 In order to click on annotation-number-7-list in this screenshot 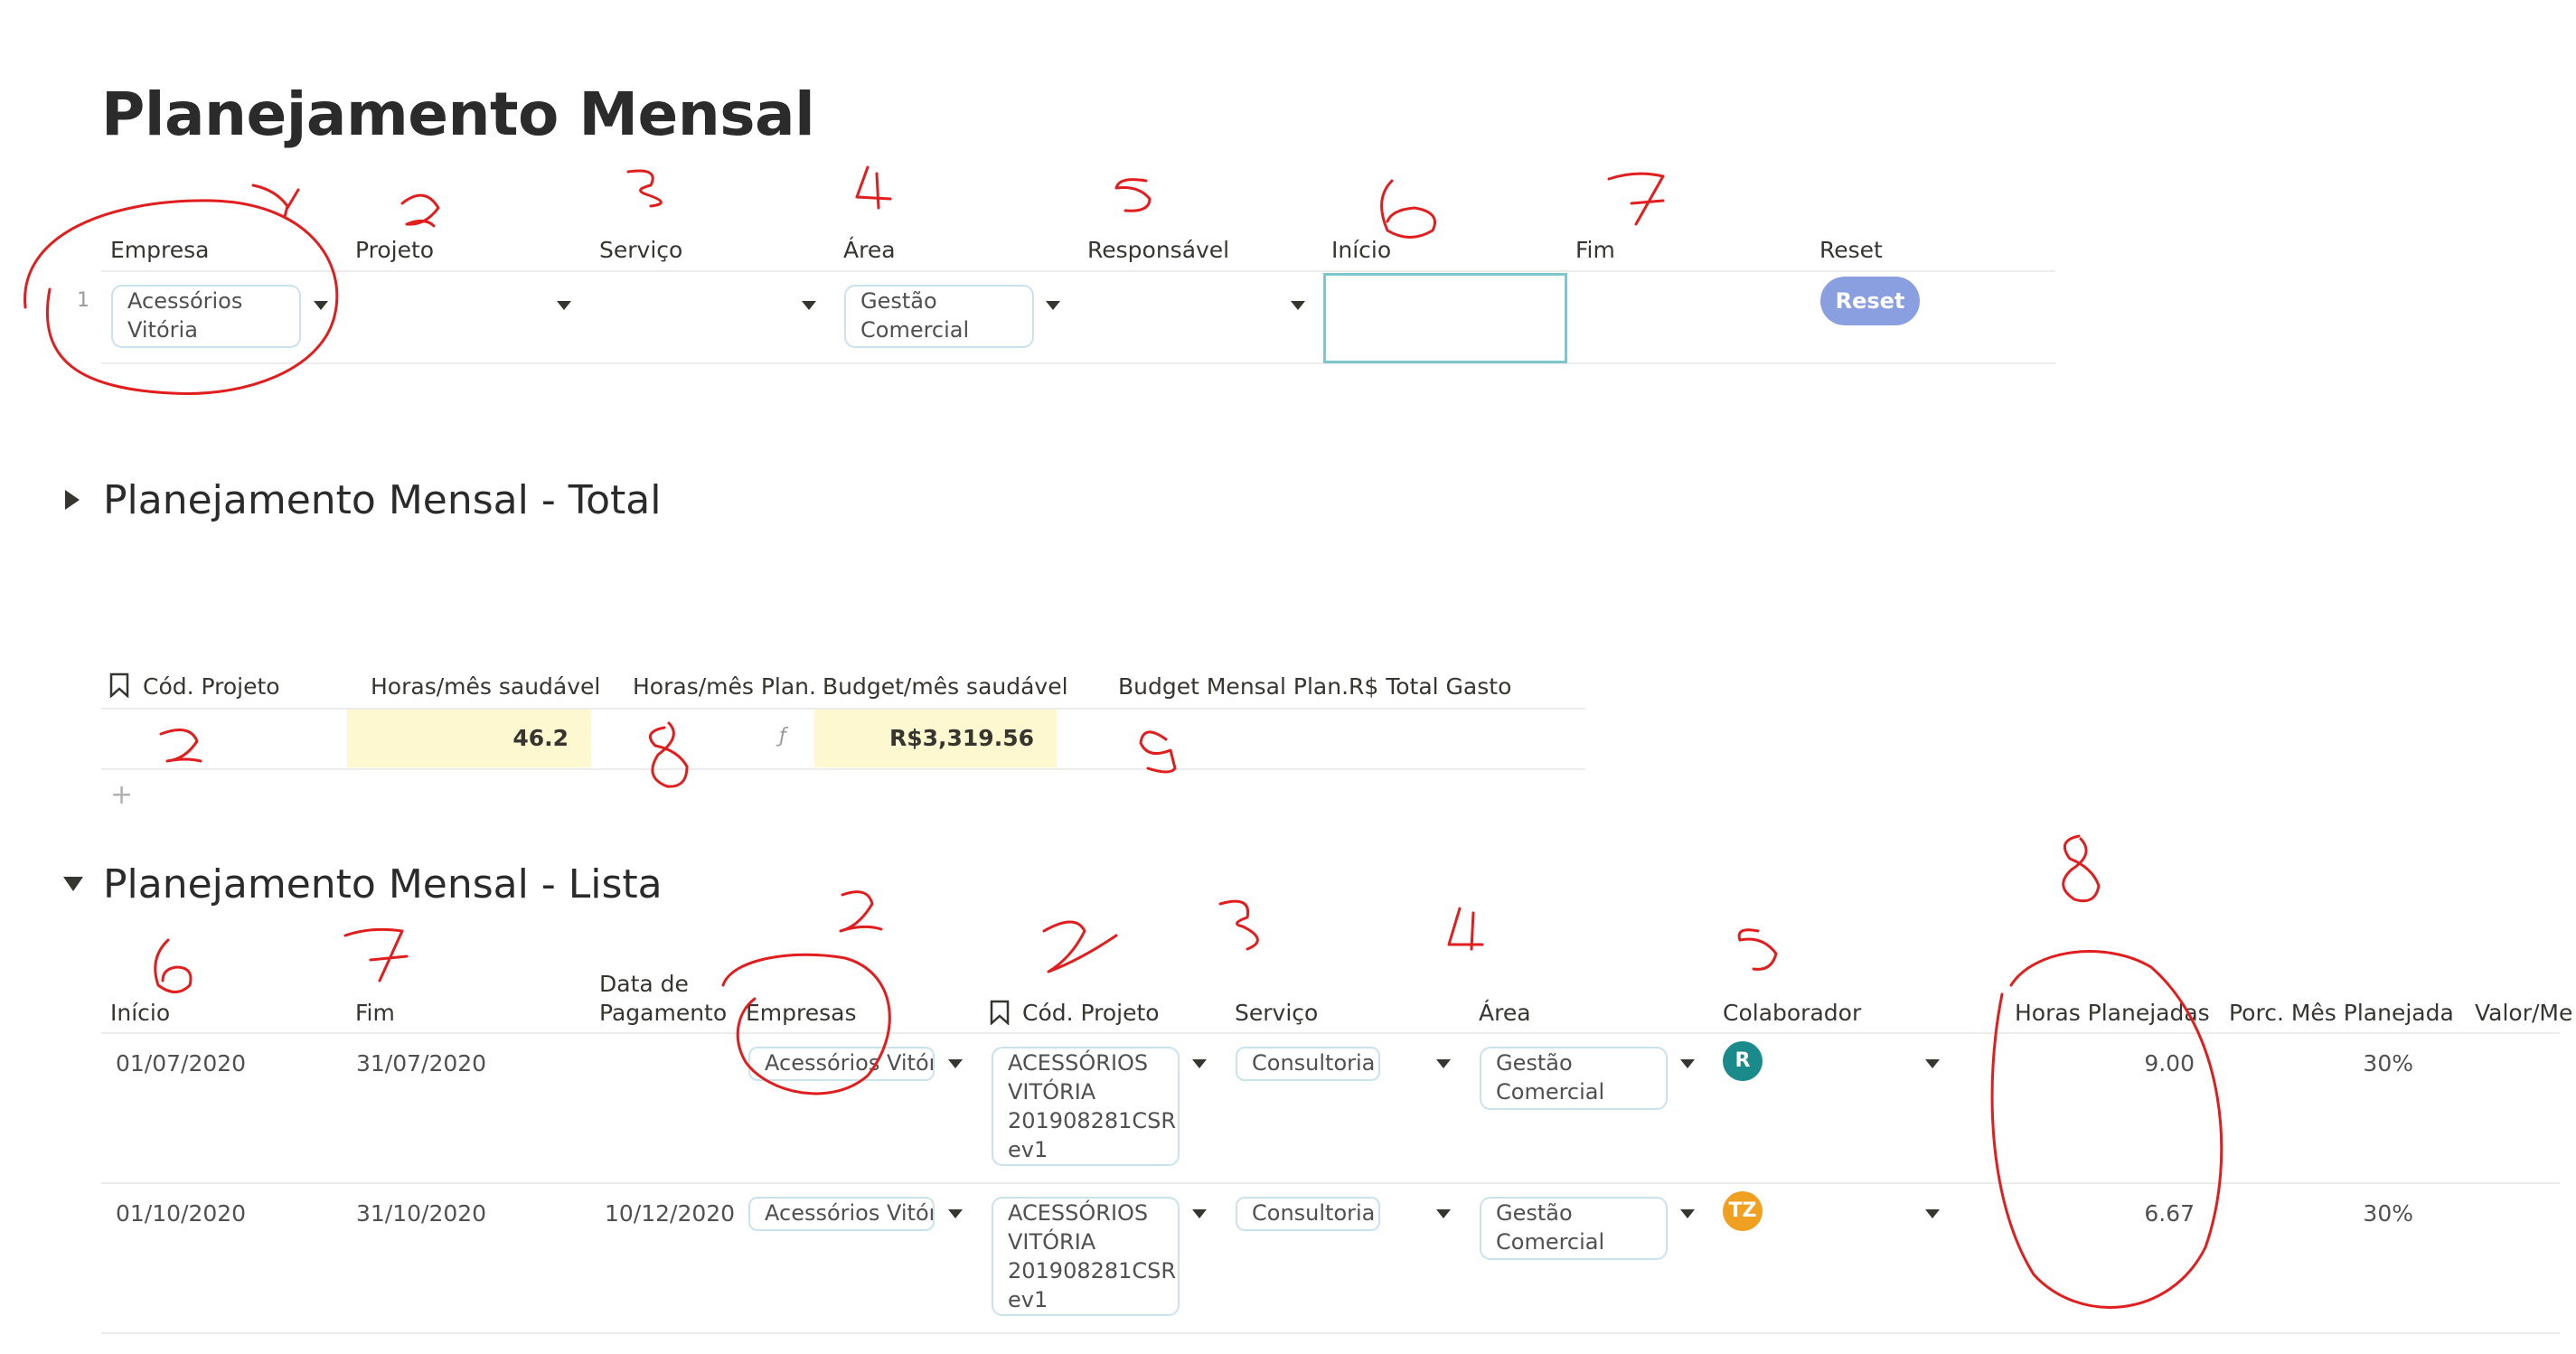, I will do `click(376, 955)`.